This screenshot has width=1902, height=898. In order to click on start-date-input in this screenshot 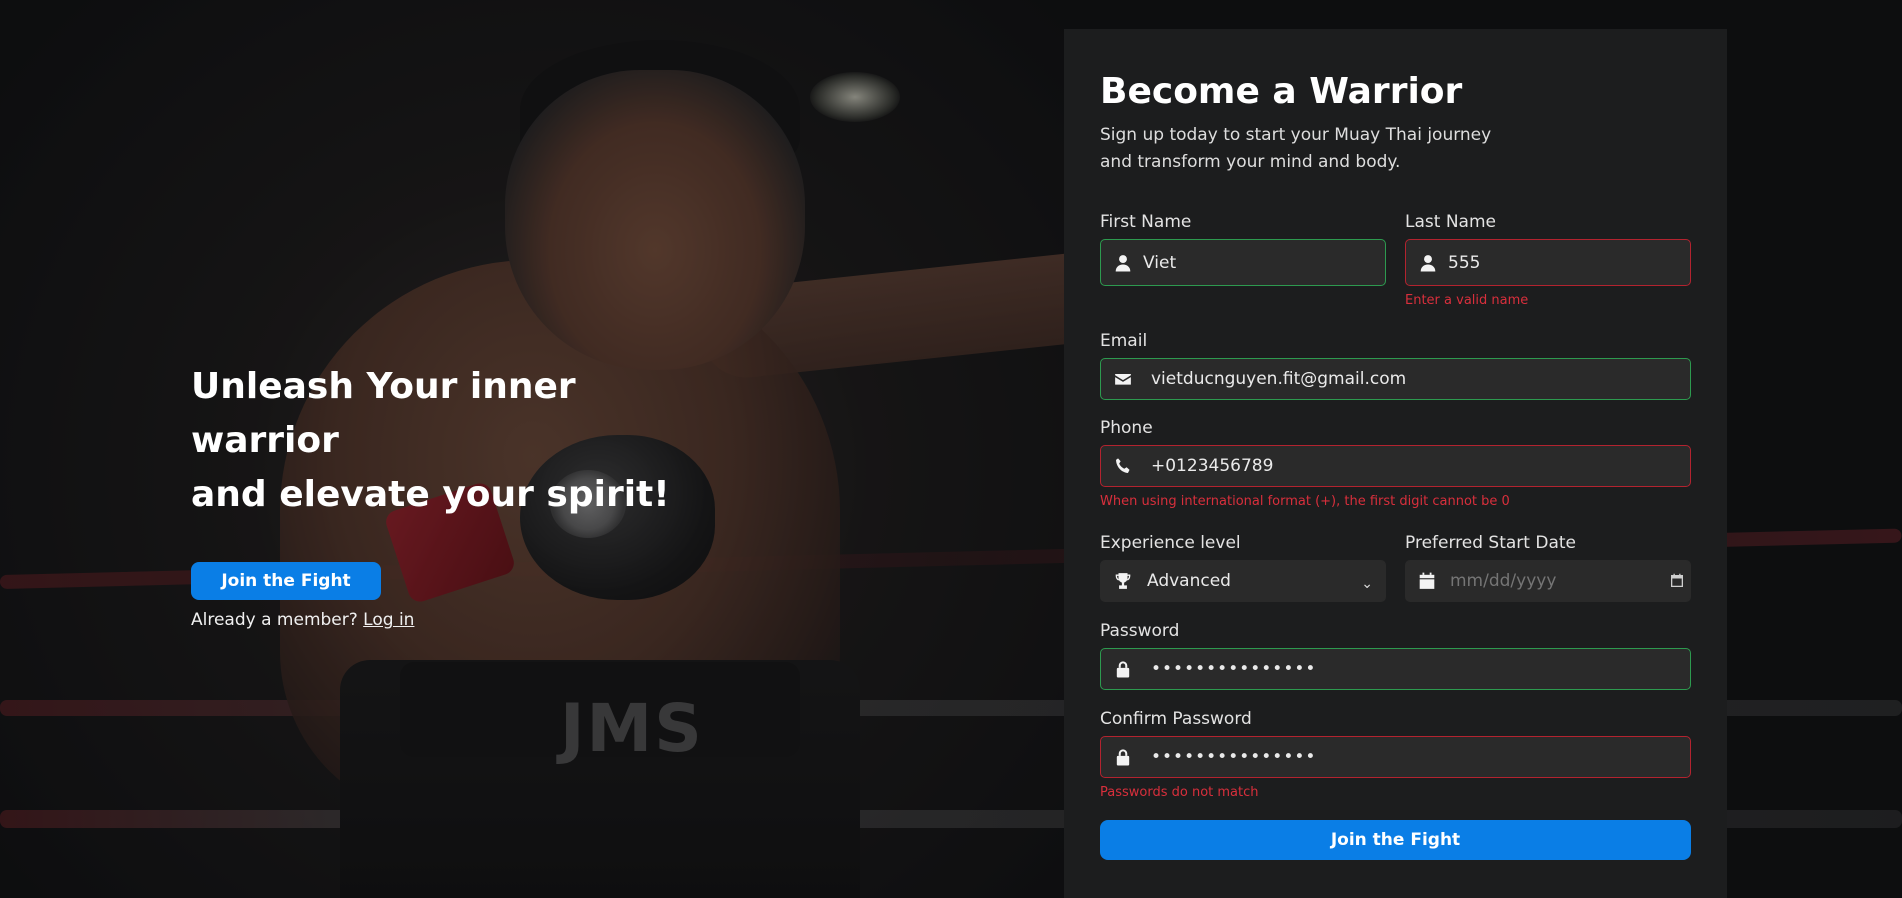, I will do `click(1559, 581)`.